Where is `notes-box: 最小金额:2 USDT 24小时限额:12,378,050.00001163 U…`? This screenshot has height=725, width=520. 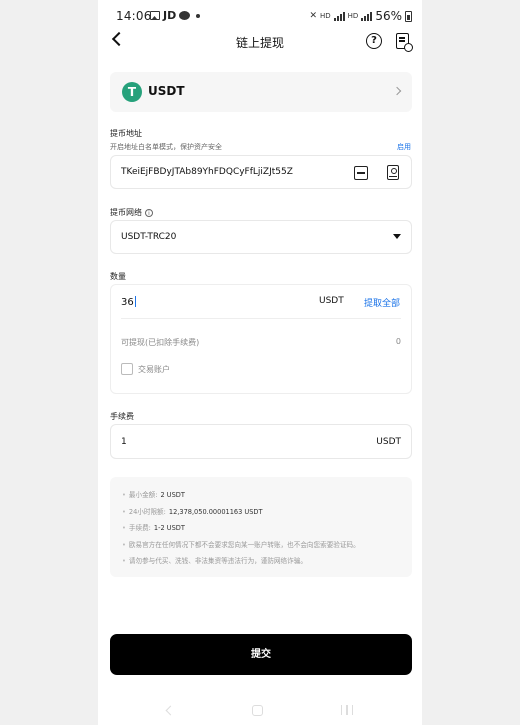 notes-box: 最小金额:2 USDT 24小时限额:12,378,050.00001163 U… is located at coordinates (261, 527).